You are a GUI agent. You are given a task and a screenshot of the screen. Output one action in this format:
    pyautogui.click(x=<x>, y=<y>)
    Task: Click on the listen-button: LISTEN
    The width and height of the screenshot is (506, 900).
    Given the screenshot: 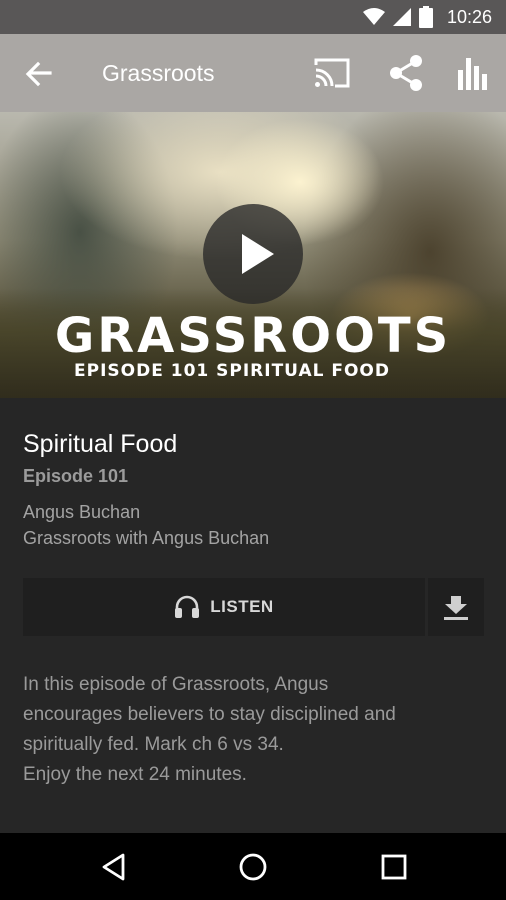 What is the action you would take?
    pyautogui.click(x=224, y=607)
    